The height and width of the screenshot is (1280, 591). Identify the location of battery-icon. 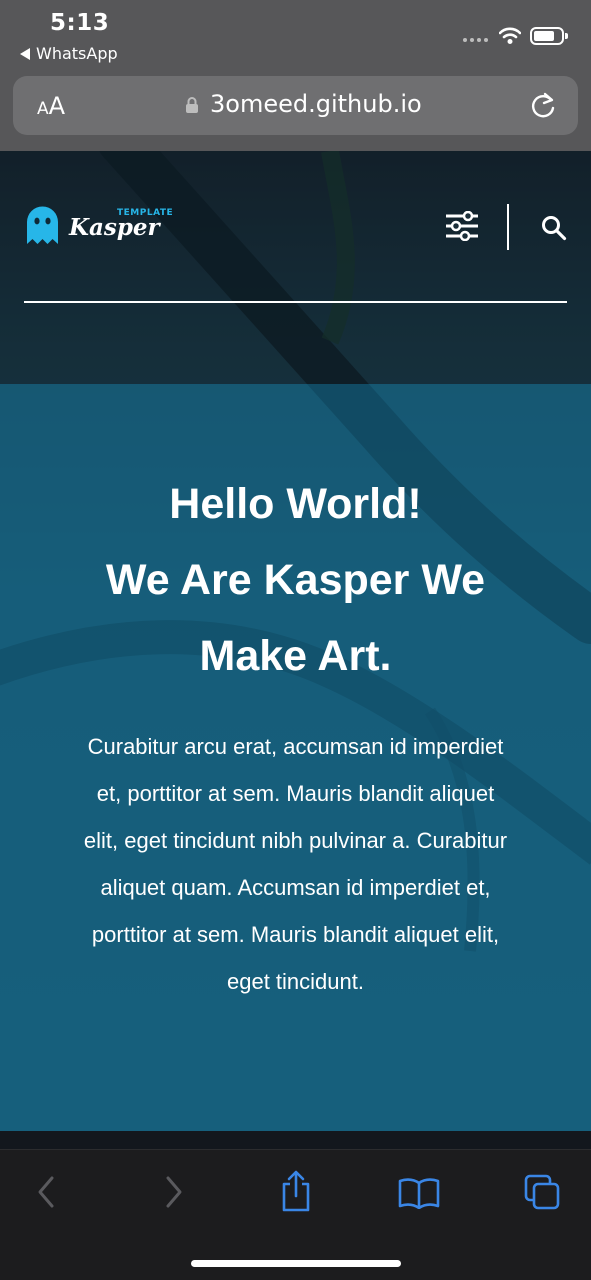
(549, 36).